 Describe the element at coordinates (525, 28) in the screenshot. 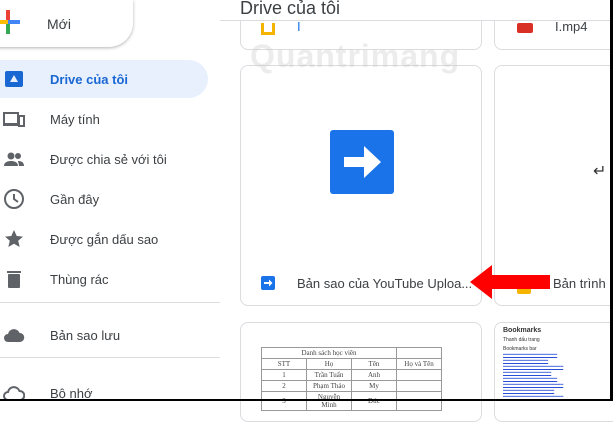

I see `video-icon` at that location.